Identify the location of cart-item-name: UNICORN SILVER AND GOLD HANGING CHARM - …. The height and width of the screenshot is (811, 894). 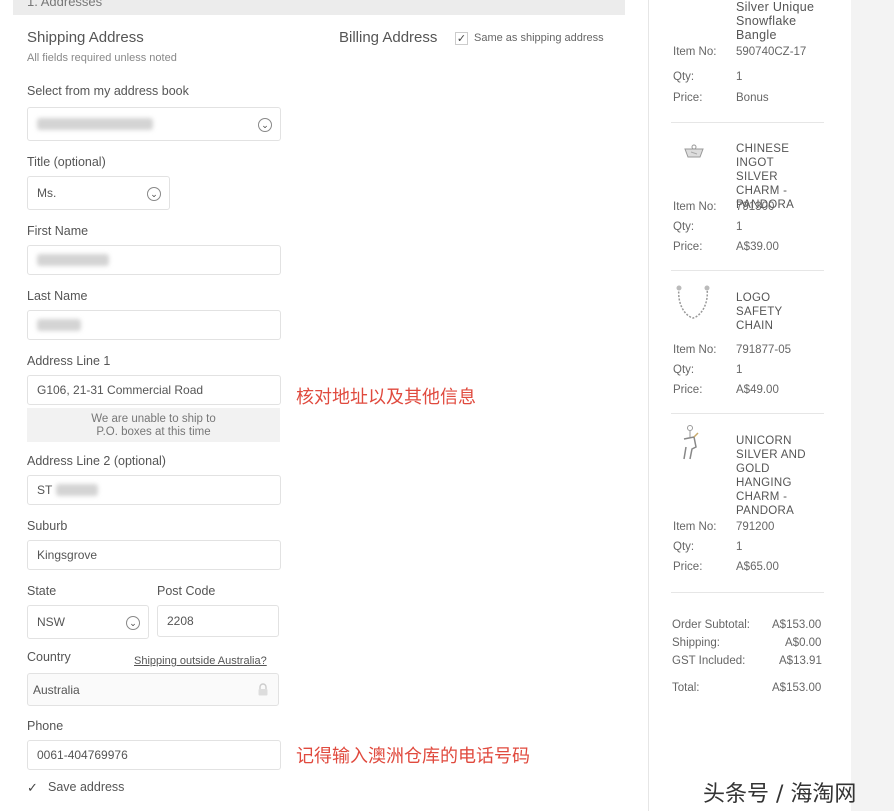
(771, 476).